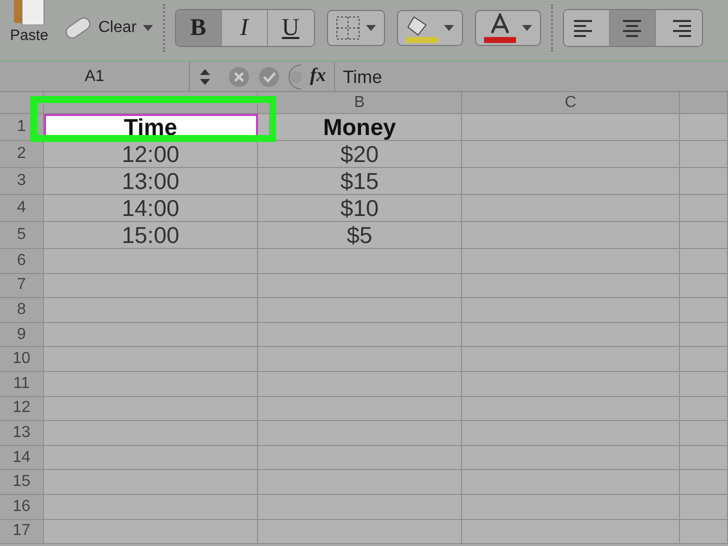 This screenshot has width=728, height=546. I want to click on stepper-icon, so click(205, 76).